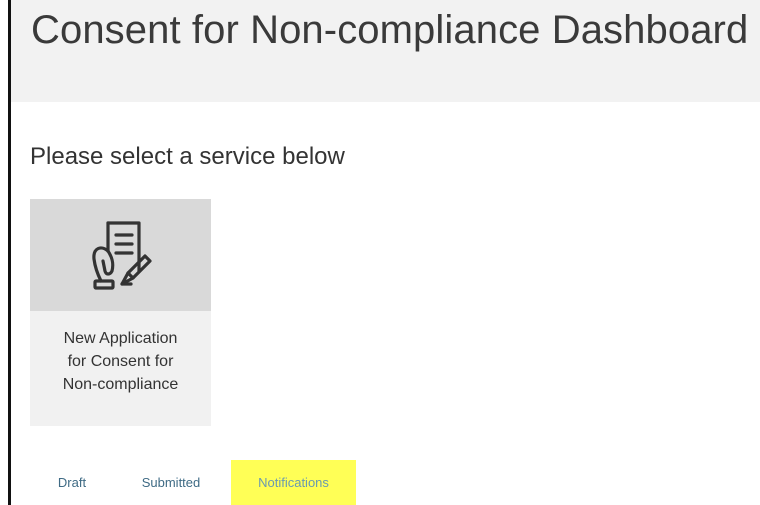 The image size is (760, 505). I want to click on card-label-line: for Consent for, so click(120, 361).